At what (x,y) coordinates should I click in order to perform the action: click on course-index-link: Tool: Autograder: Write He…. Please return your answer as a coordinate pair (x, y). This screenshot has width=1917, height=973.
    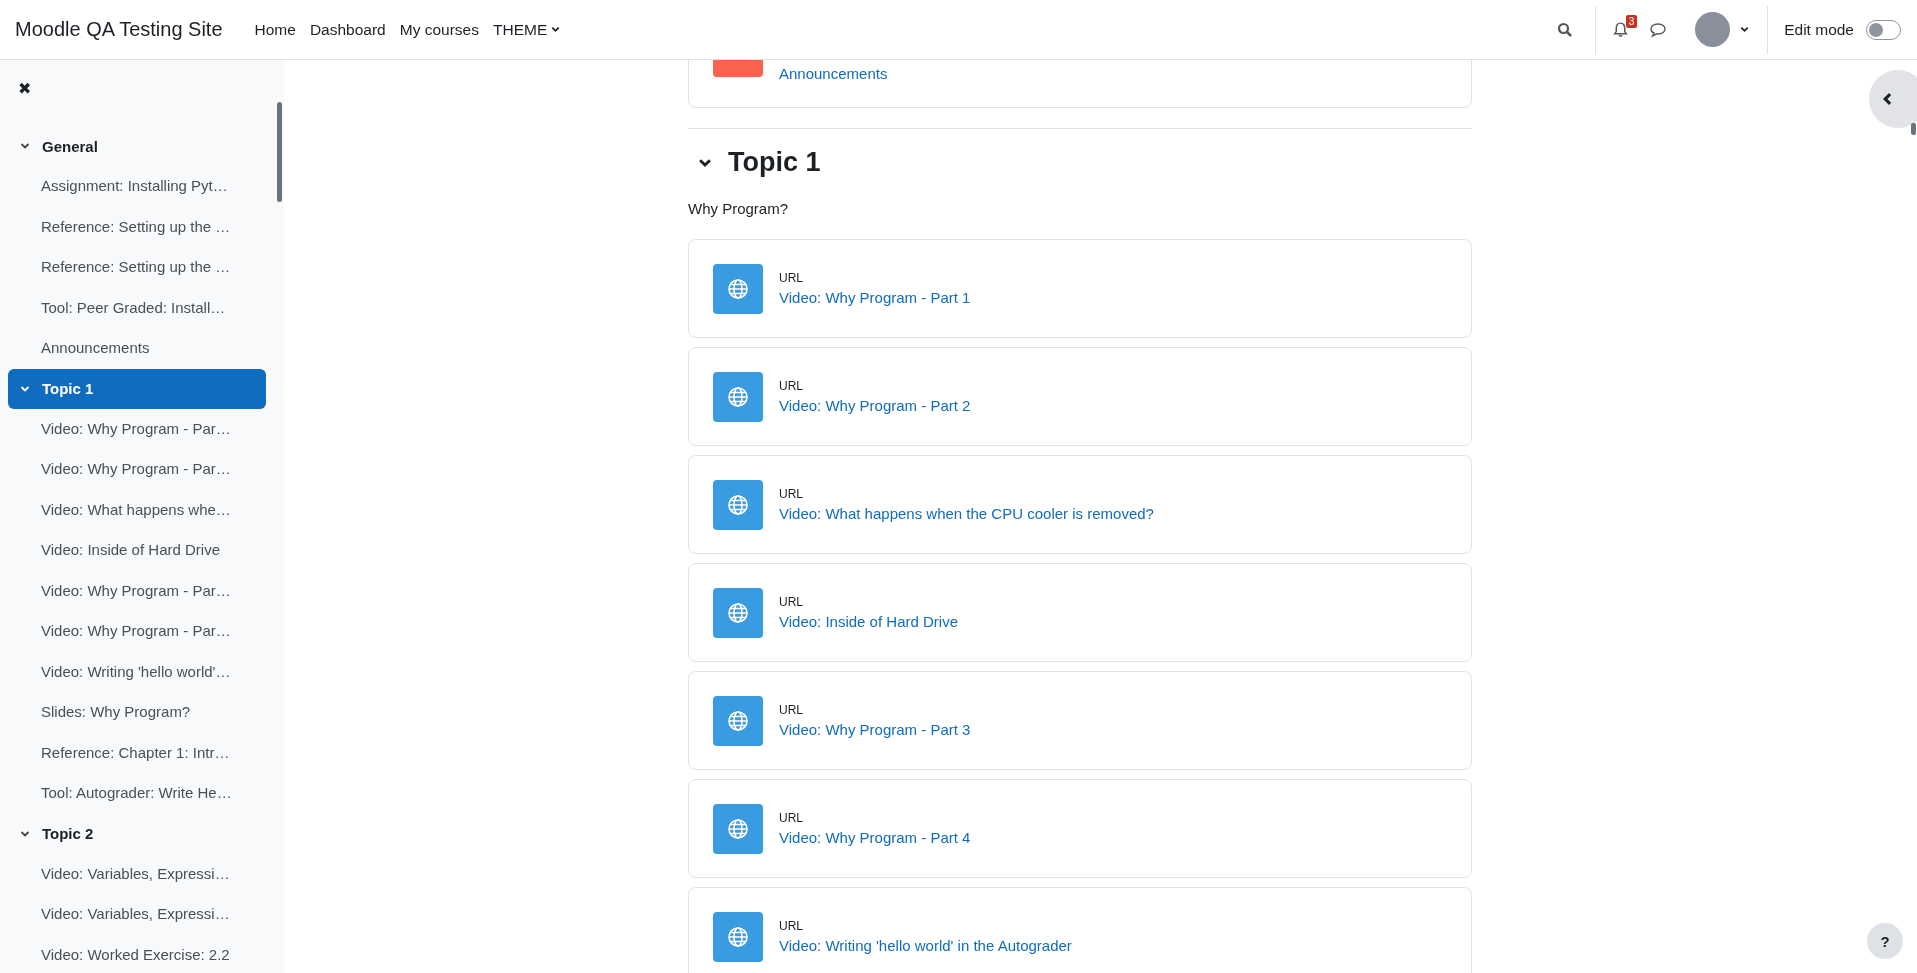
    Looking at the image, I should click on (137, 793).